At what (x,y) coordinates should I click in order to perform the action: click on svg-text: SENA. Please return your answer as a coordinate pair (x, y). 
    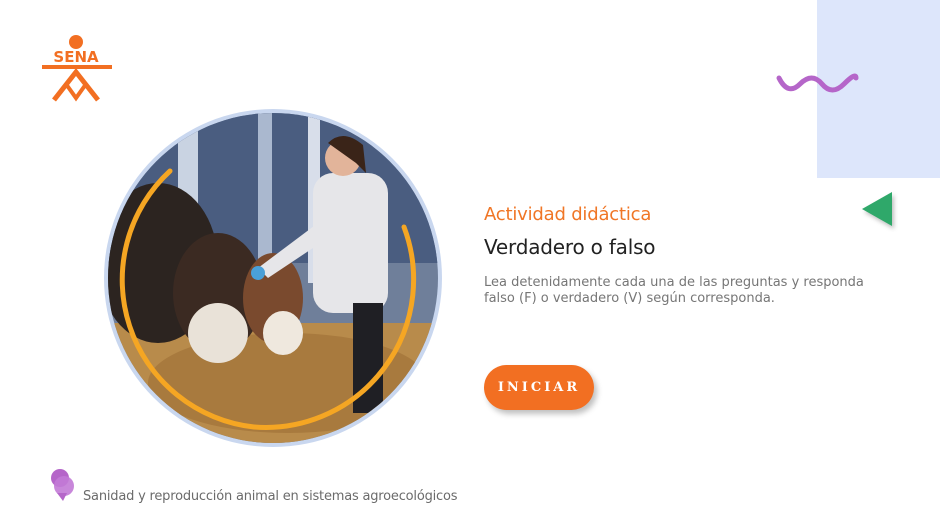
    Looking at the image, I should click on (76, 57).